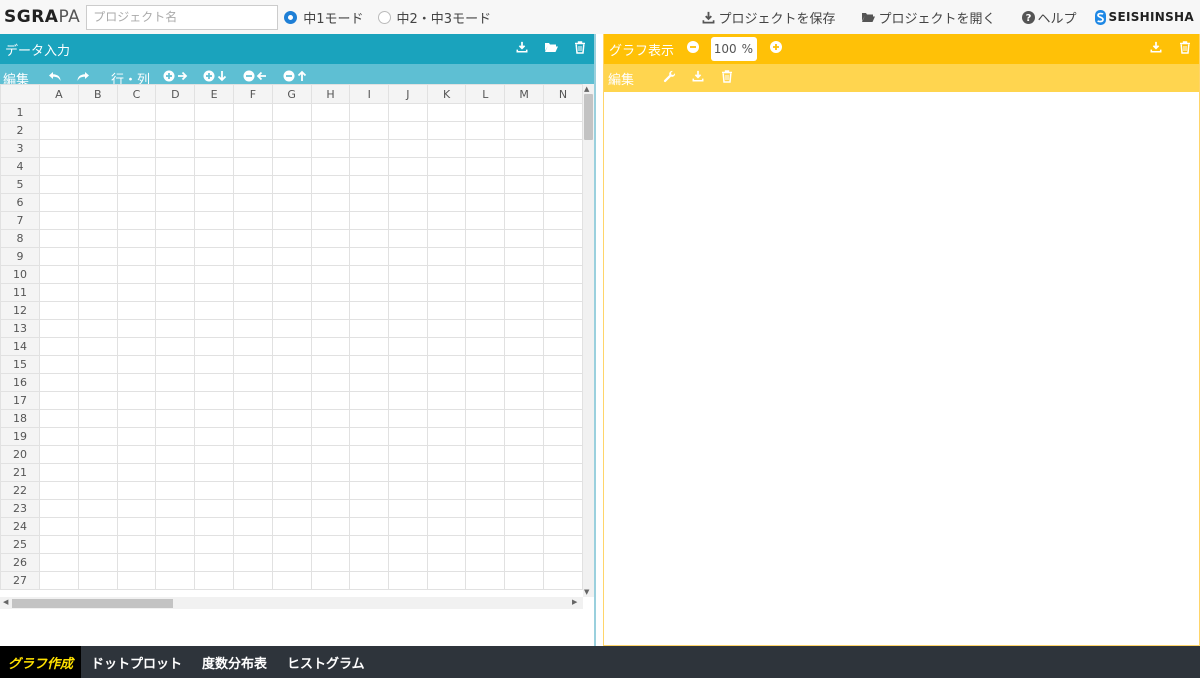  I want to click on column-header: G, so click(291, 94).